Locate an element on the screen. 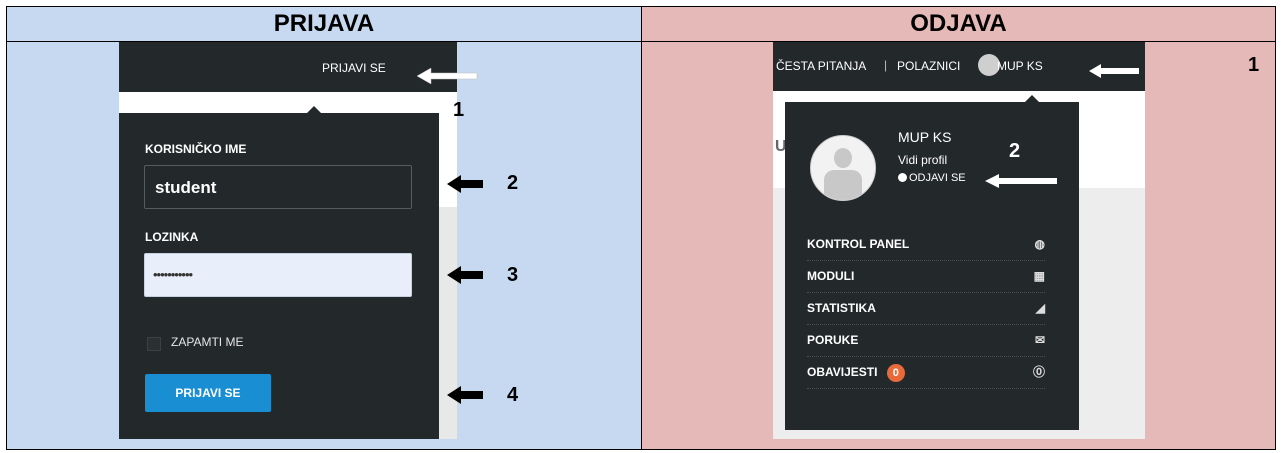 This screenshot has width=1283, height=453. marker-1-logout: 1 is located at coordinates (1254, 65).